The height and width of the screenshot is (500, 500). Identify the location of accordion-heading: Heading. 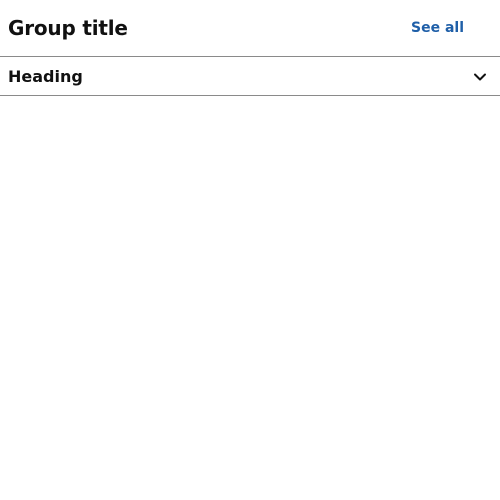
(45, 76).